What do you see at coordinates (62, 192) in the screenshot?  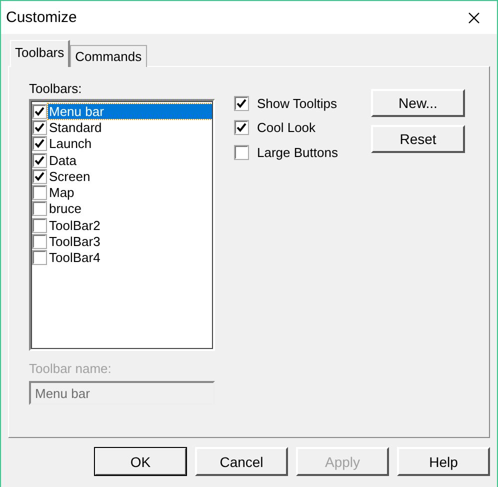 I see `list-item: Map` at bounding box center [62, 192].